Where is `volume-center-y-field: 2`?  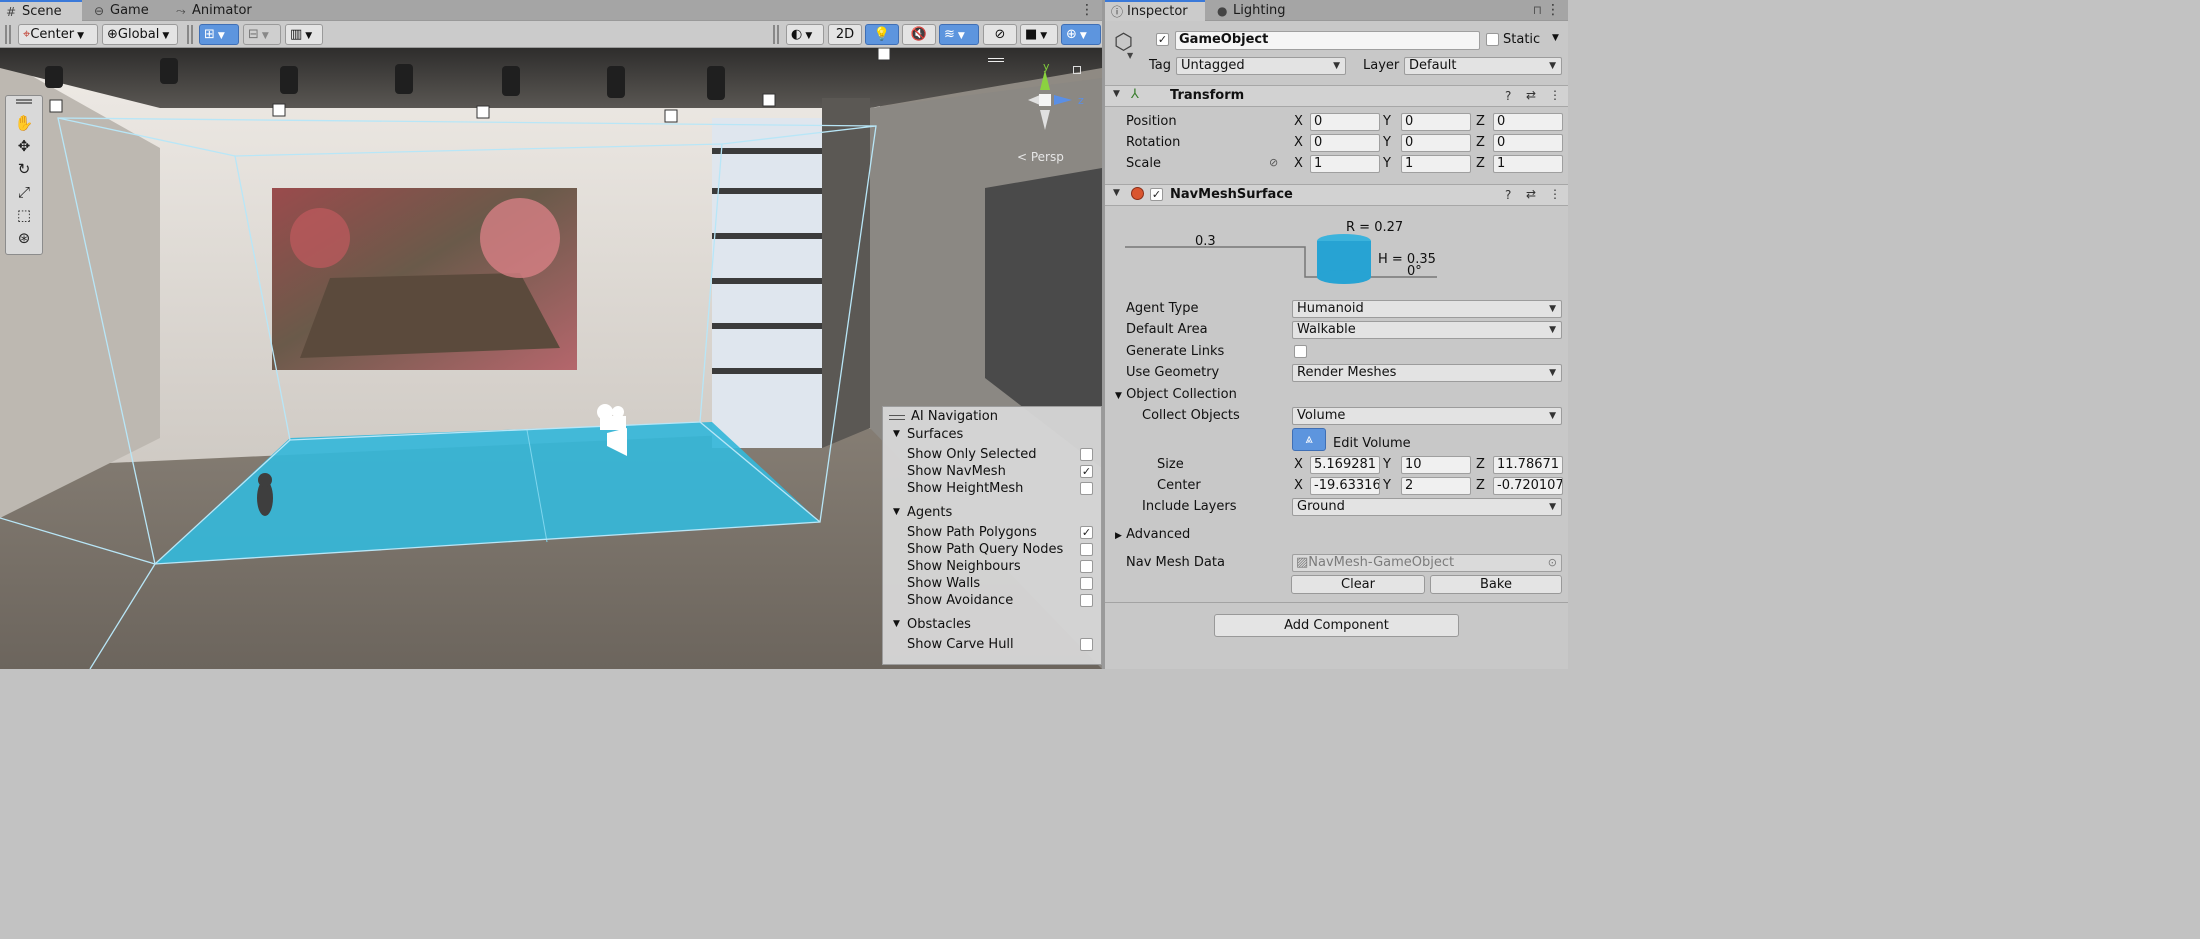 volume-center-y-field: 2 is located at coordinates (1436, 486).